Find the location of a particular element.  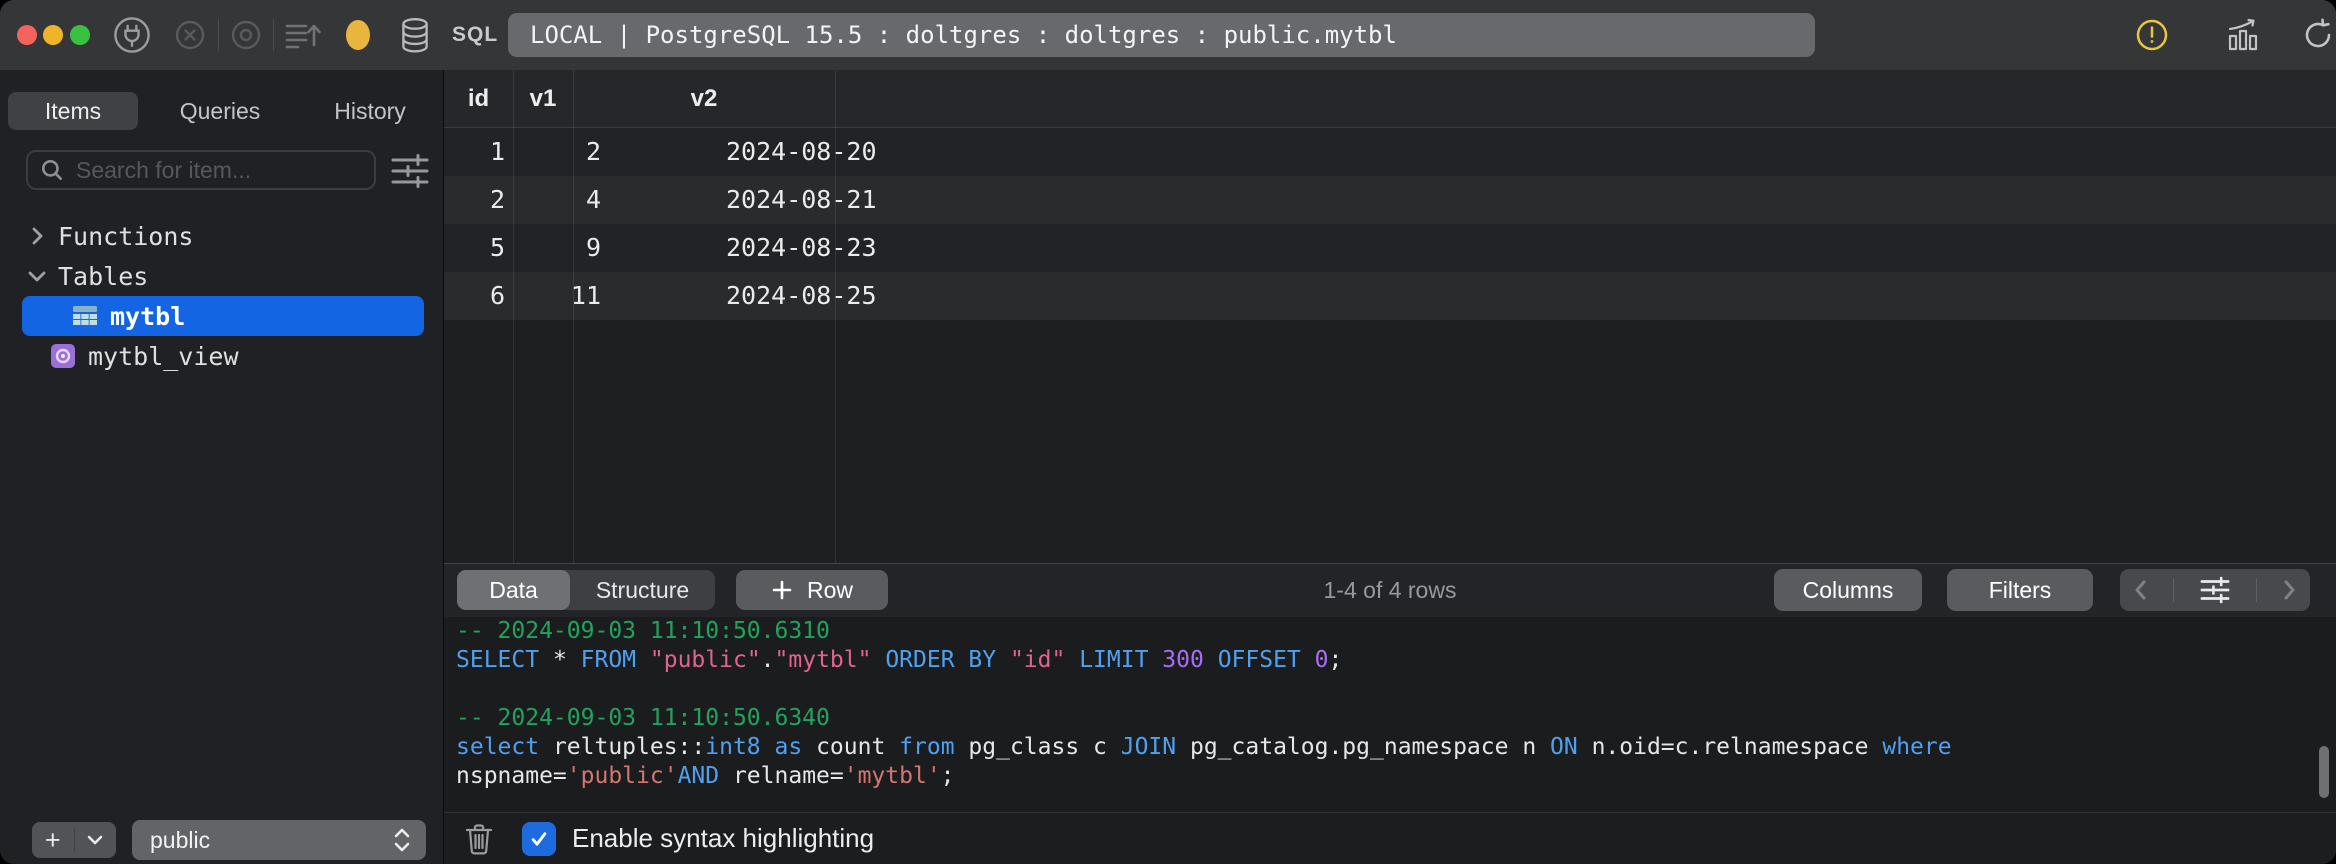

page-settings-icon is located at coordinates (2215, 590).